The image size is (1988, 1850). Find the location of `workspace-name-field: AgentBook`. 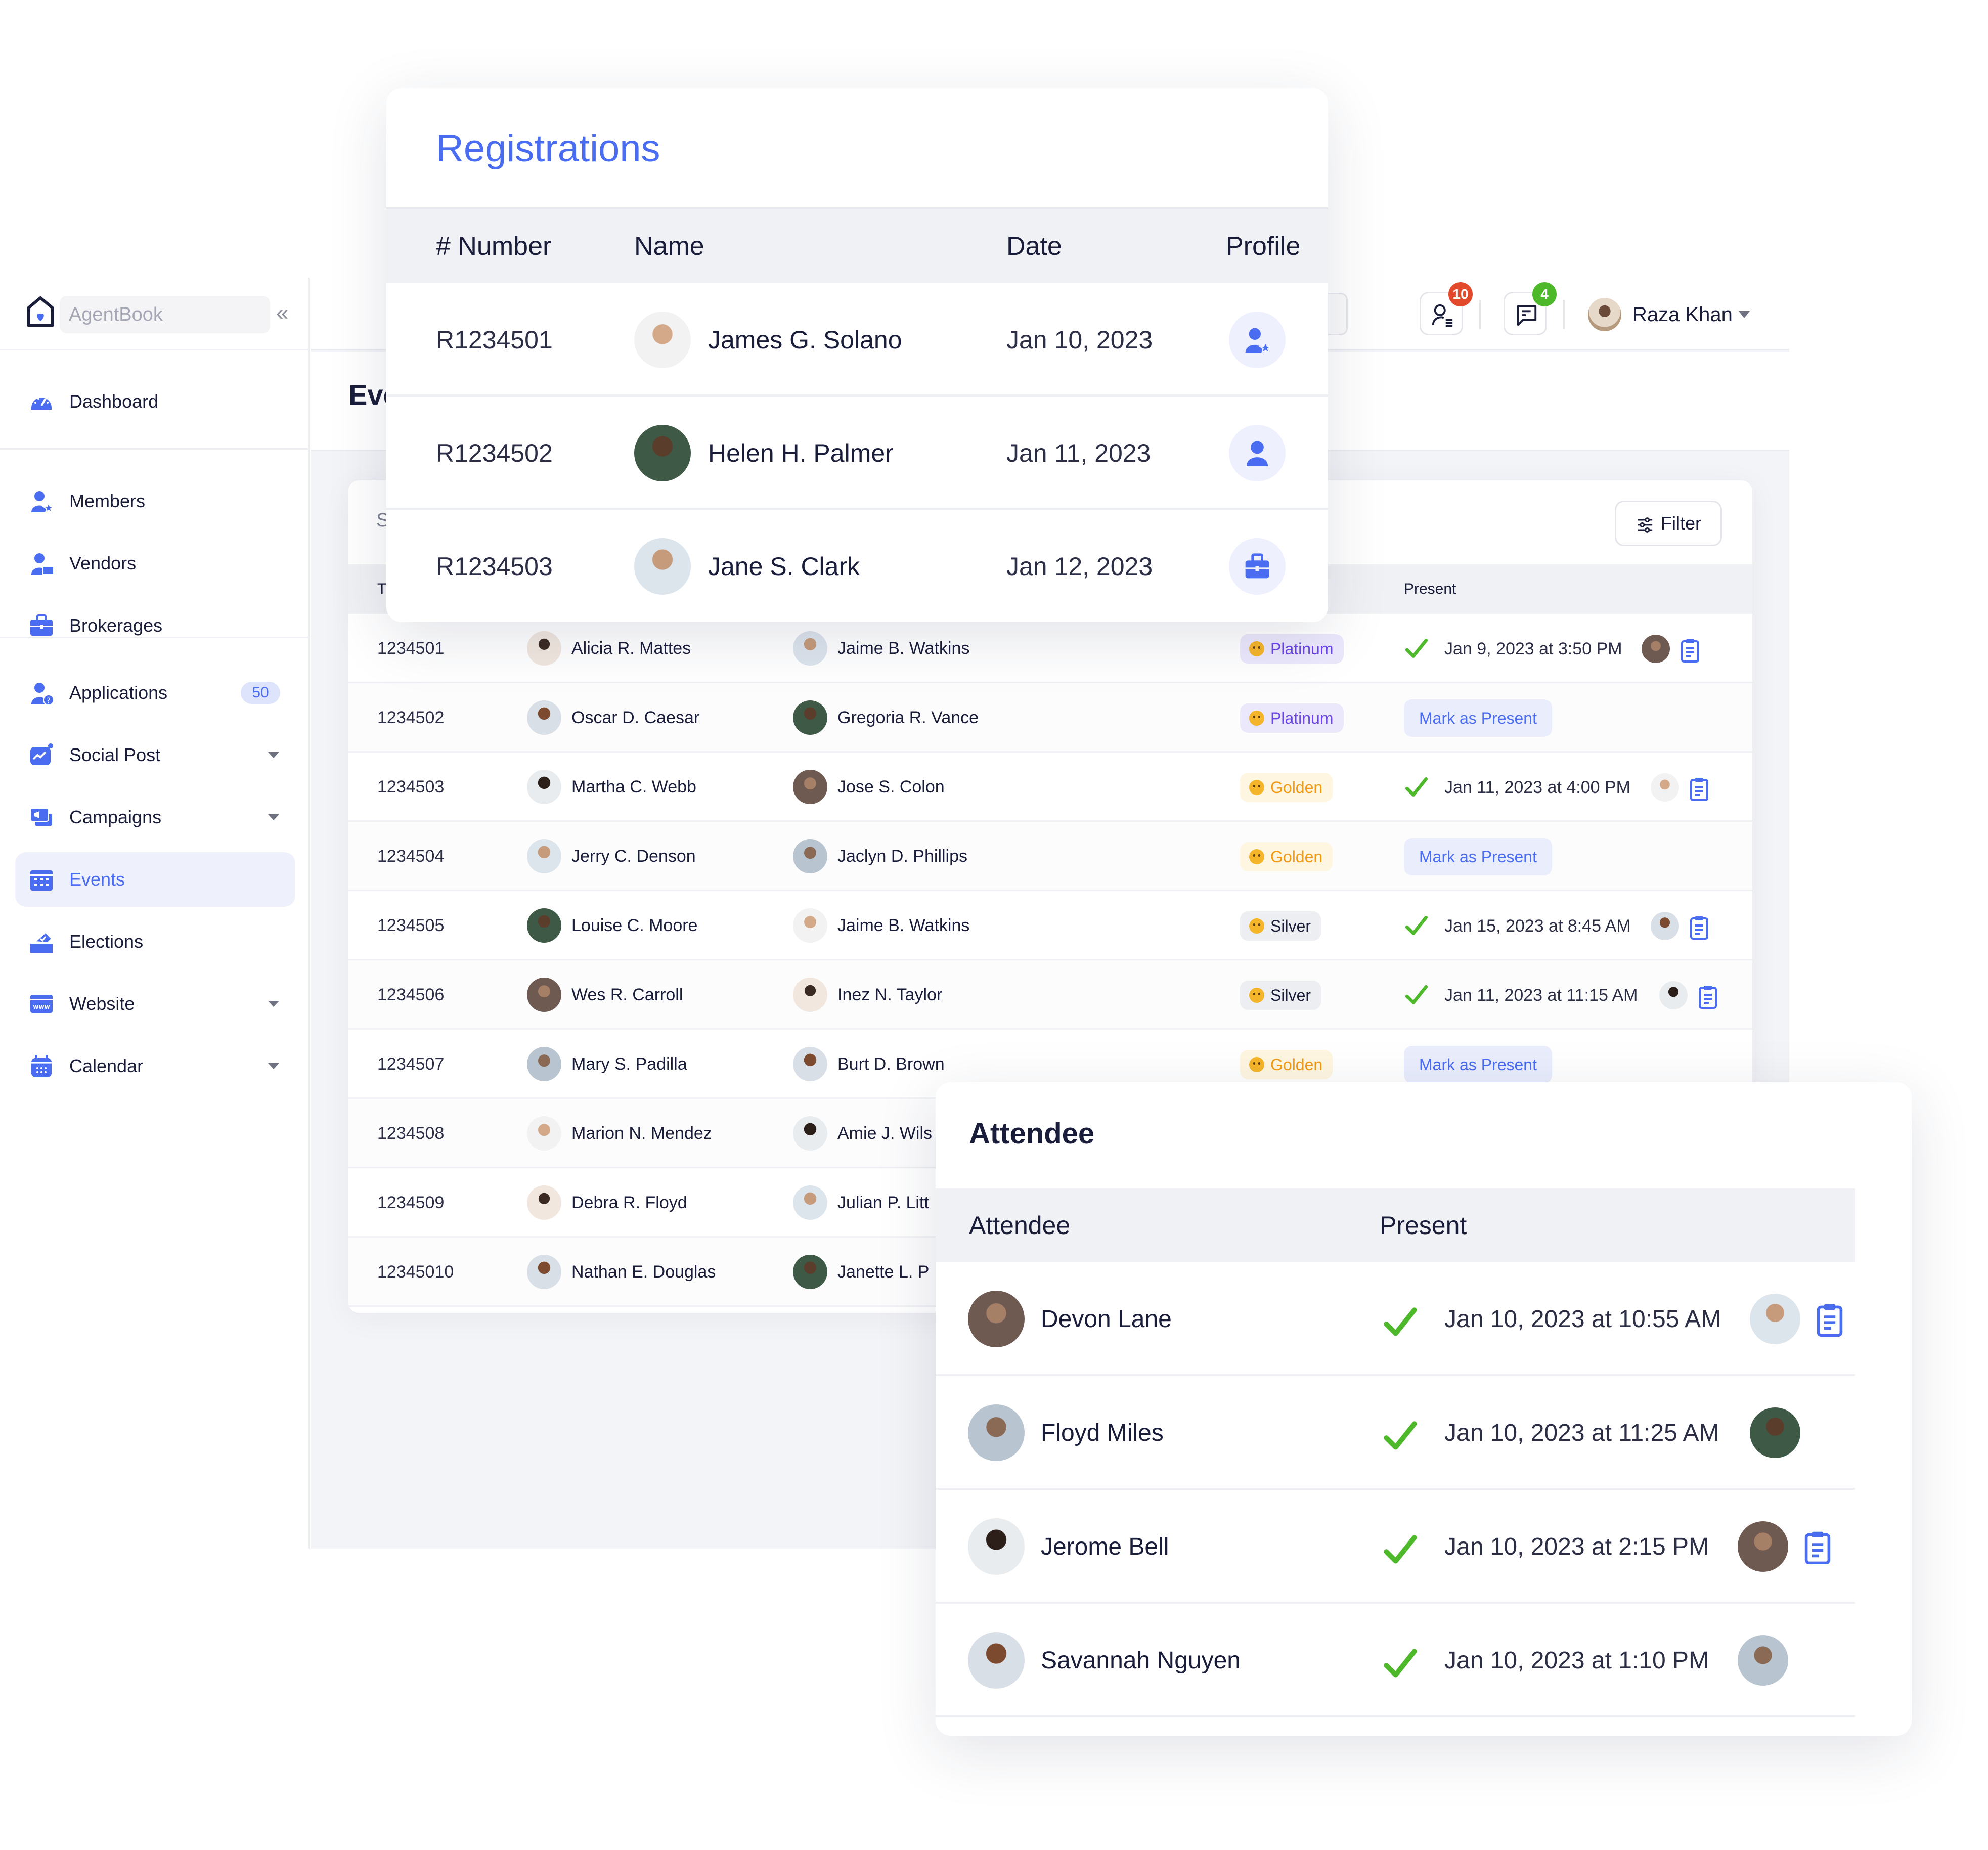

workspace-name-field: AgentBook is located at coordinates (165, 314).